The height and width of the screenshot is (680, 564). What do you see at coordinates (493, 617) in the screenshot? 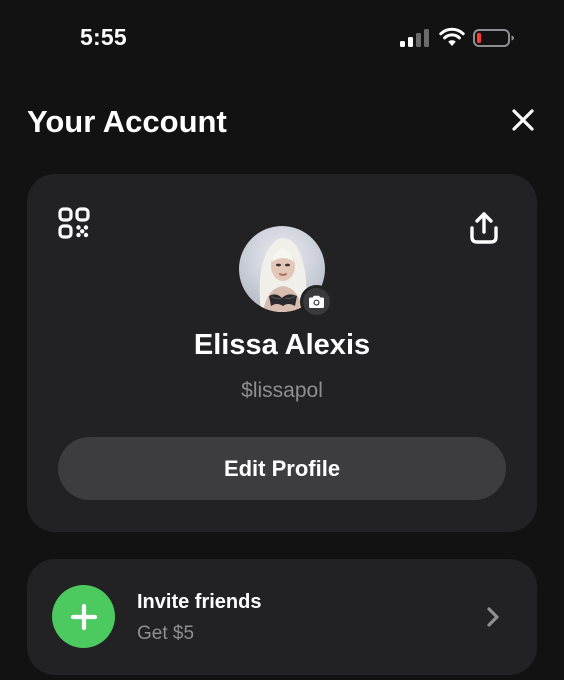
I see `chevron-right-icon` at bounding box center [493, 617].